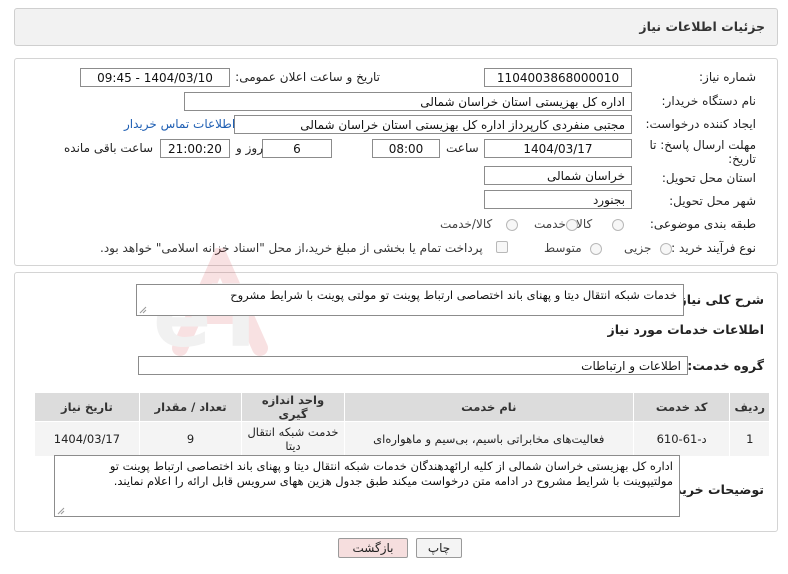  I want to click on service-group-label: گروه خدمت:, so click(725, 365).